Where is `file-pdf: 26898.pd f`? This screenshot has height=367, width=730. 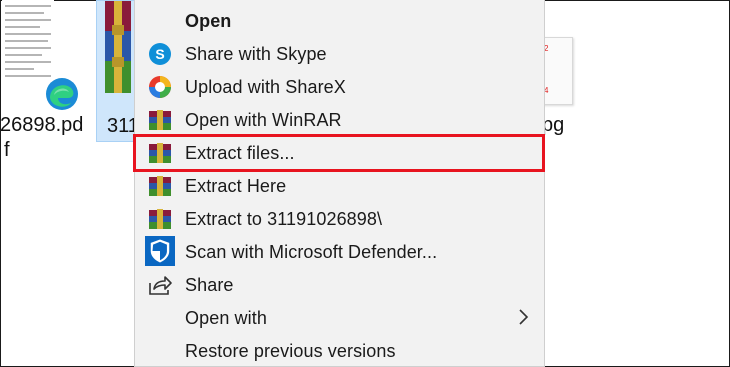
file-pdf: 26898.pd f is located at coordinates (45, 80).